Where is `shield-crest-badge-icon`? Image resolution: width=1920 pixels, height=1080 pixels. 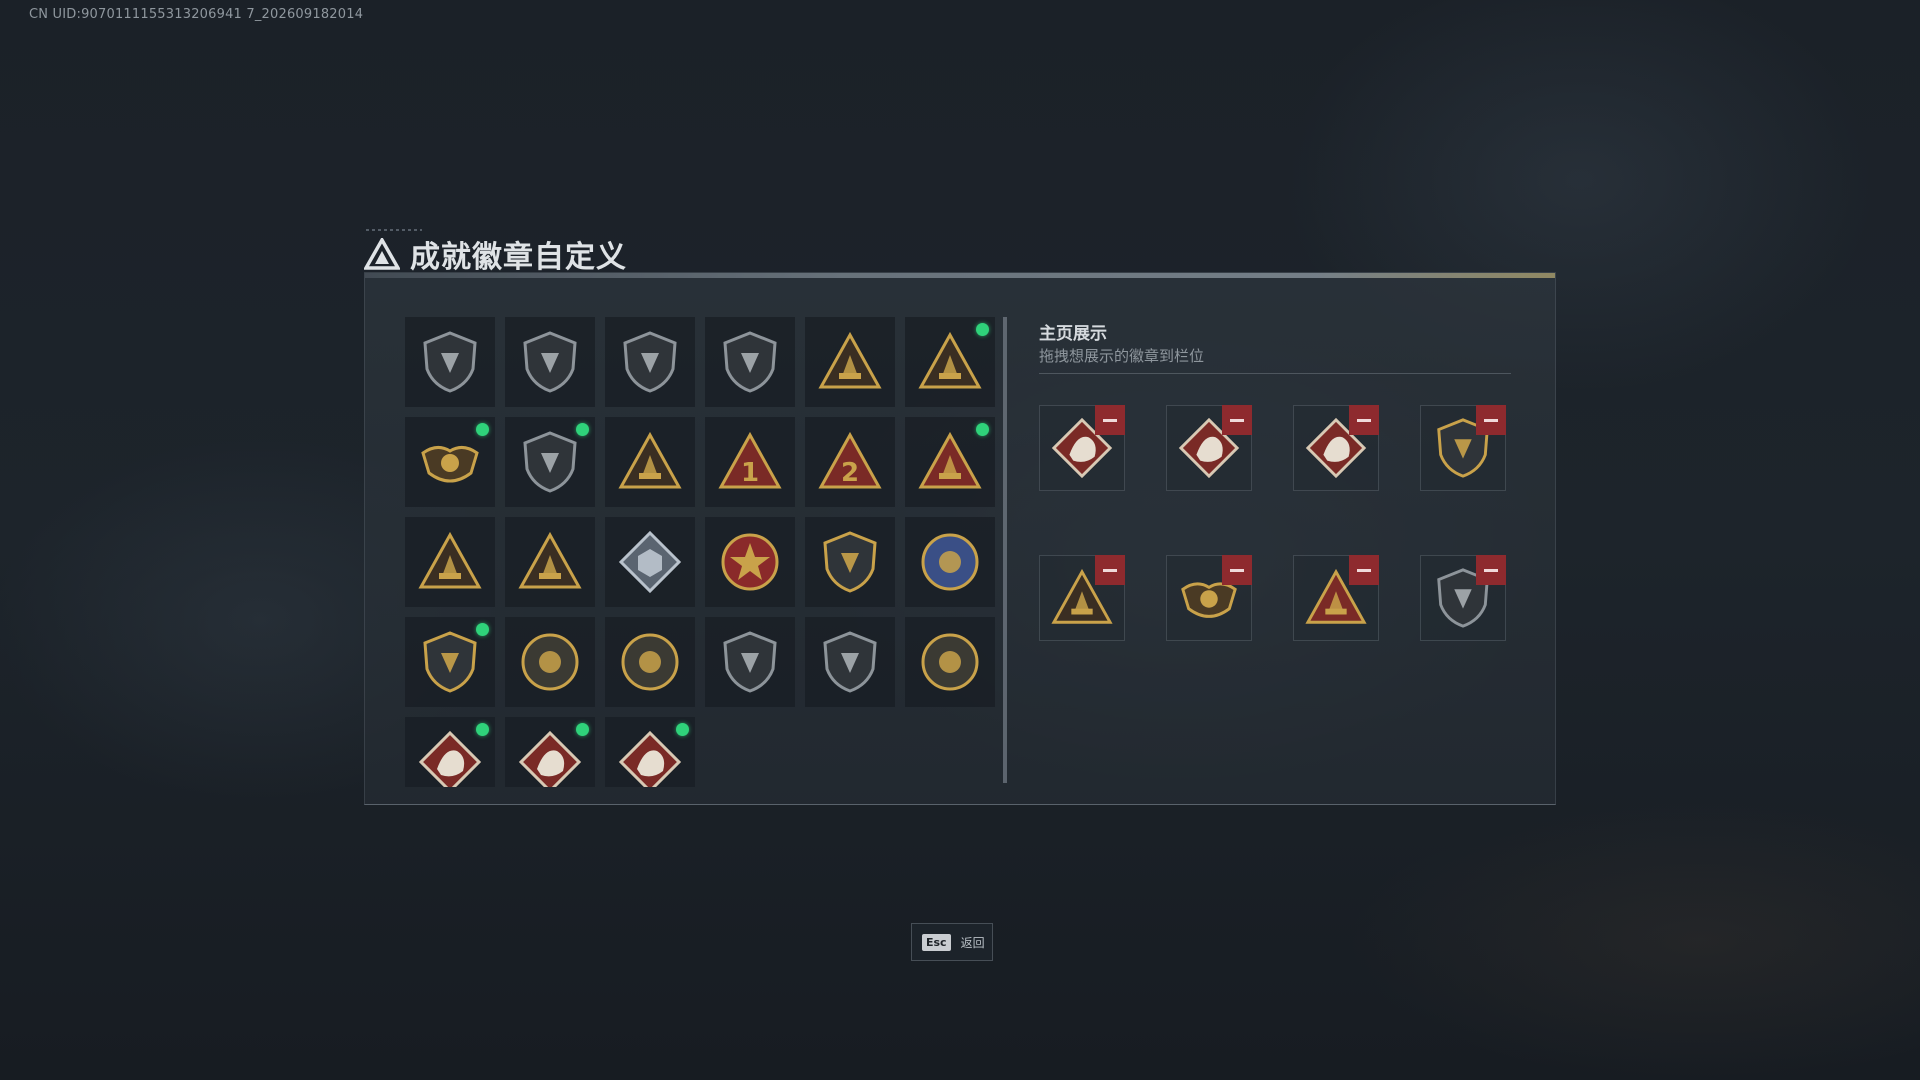 shield-crest-badge-icon is located at coordinates (850, 562).